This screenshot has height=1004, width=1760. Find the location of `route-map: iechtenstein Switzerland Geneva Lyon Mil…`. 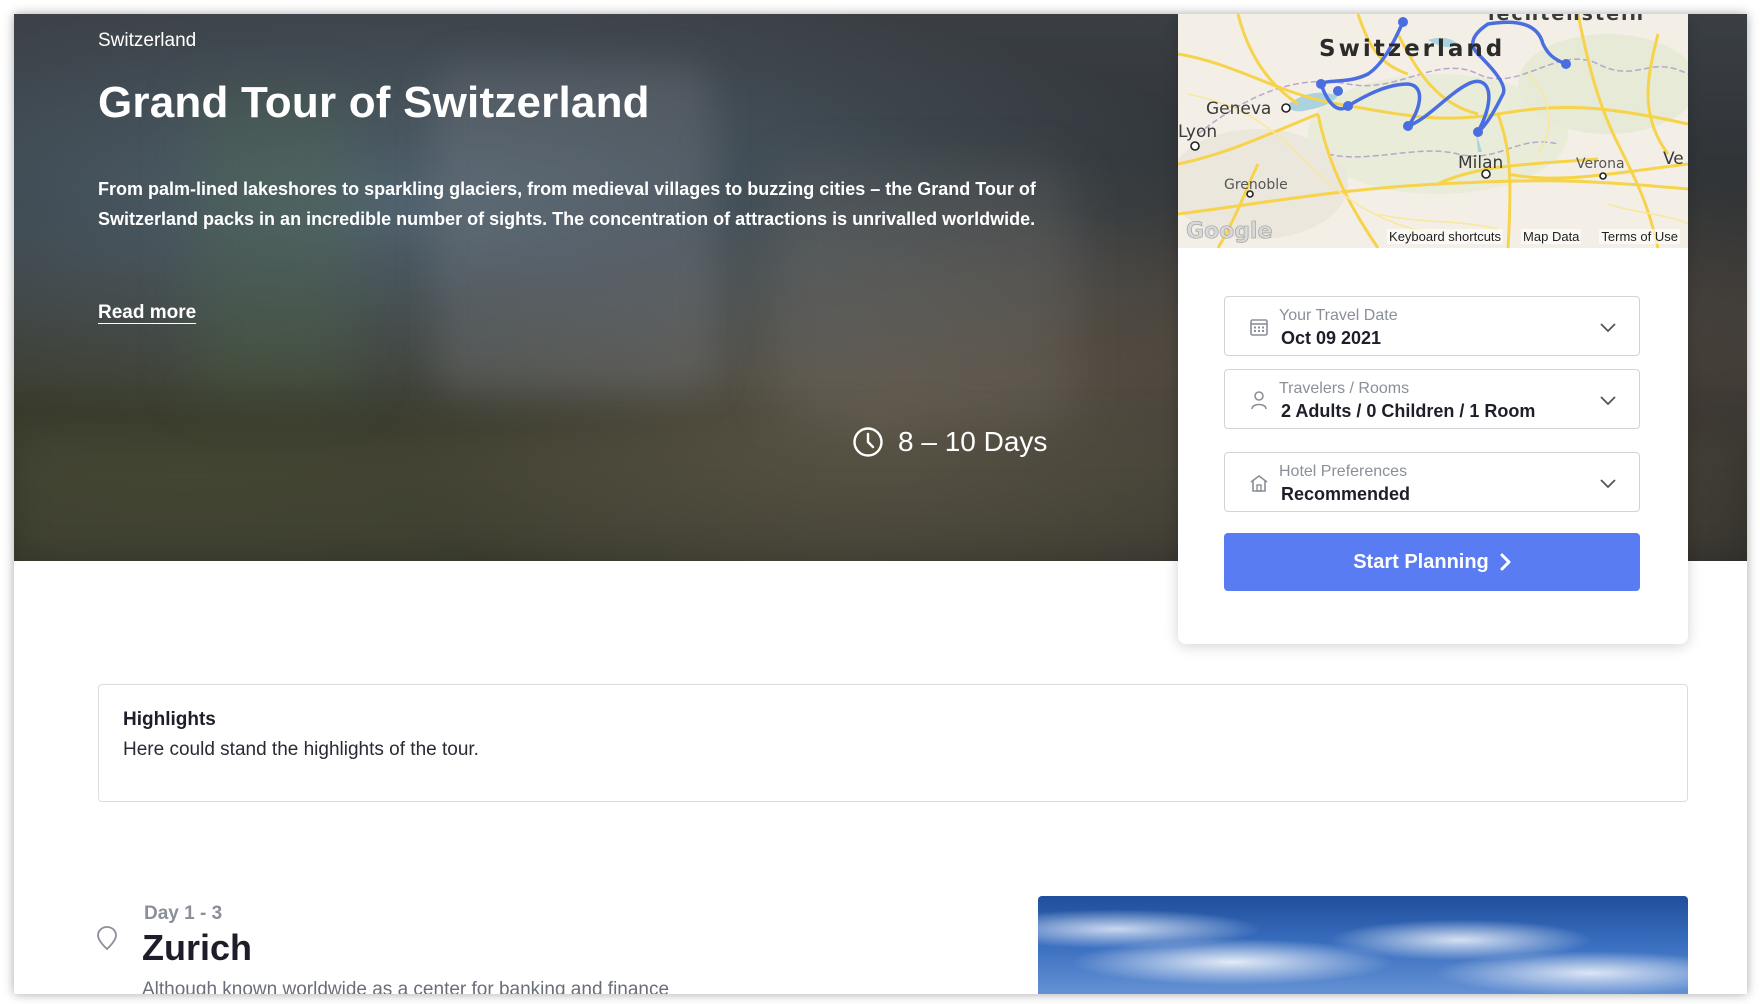

route-map: iechtenstein Switzerland Geneva Lyon Mil… is located at coordinates (1433, 131).